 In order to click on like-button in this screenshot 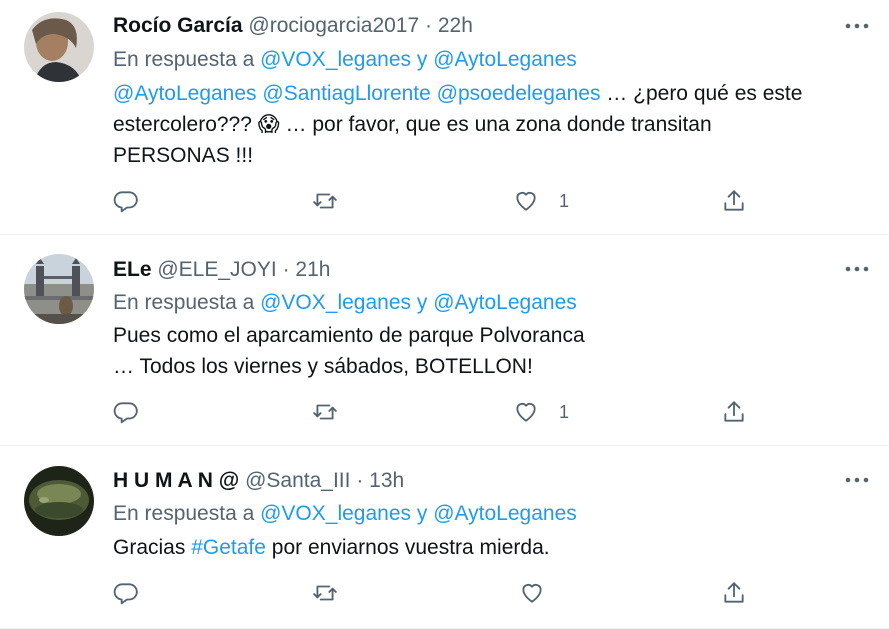, I will do `click(542, 593)`.